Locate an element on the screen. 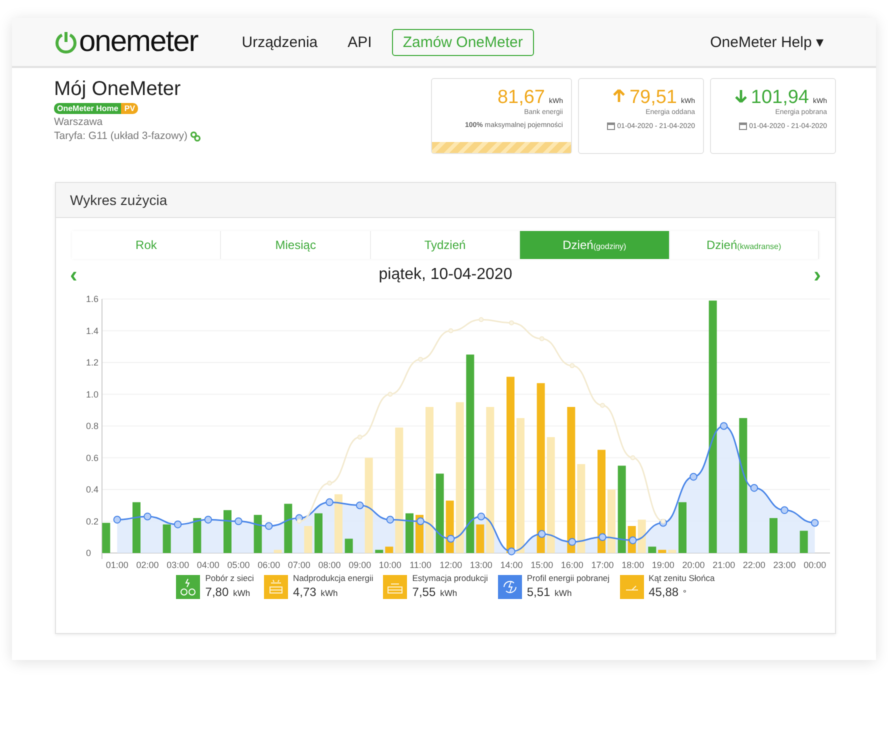 The width and height of the screenshot is (888, 732). plan-badge: OneMeter Home is located at coordinates (88, 108).